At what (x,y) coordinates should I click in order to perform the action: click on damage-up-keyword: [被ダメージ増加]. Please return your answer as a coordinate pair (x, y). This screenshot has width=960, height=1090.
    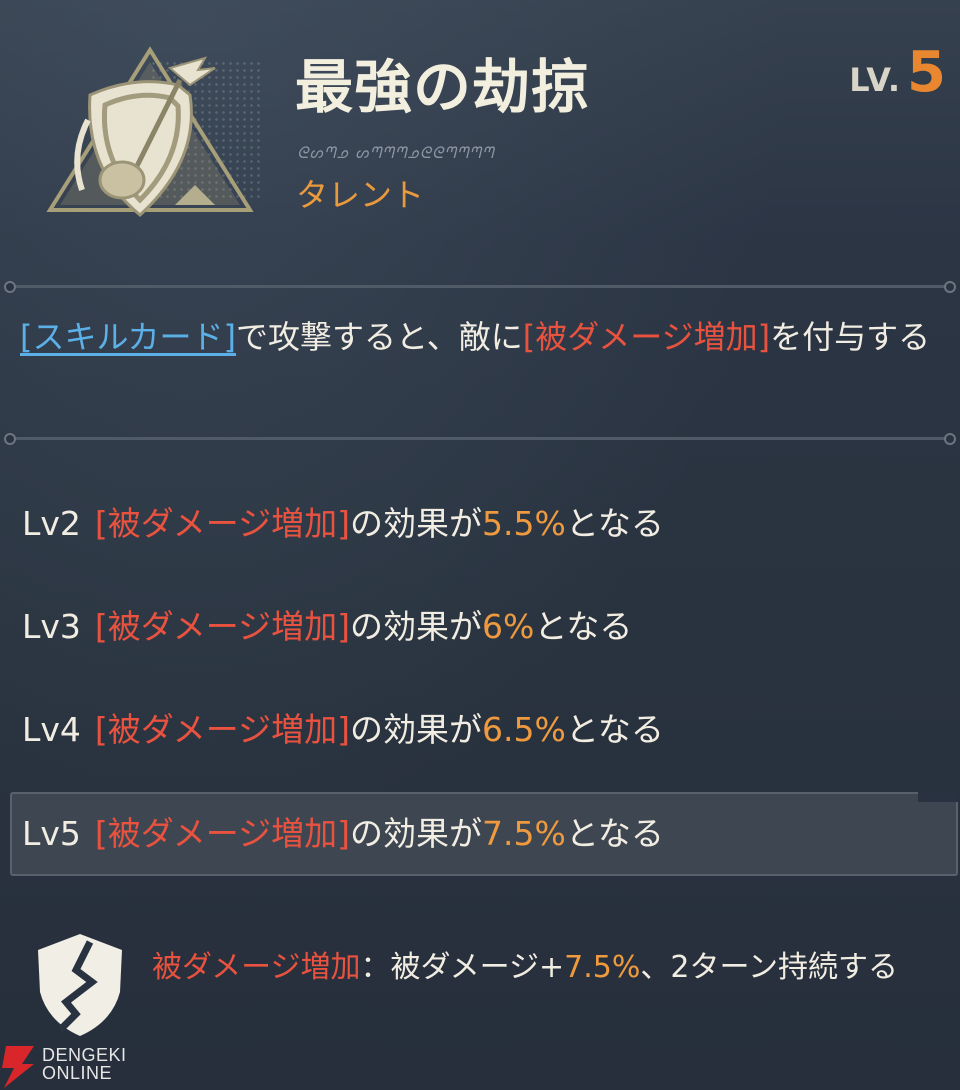
    Looking at the image, I should click on (646, 337).